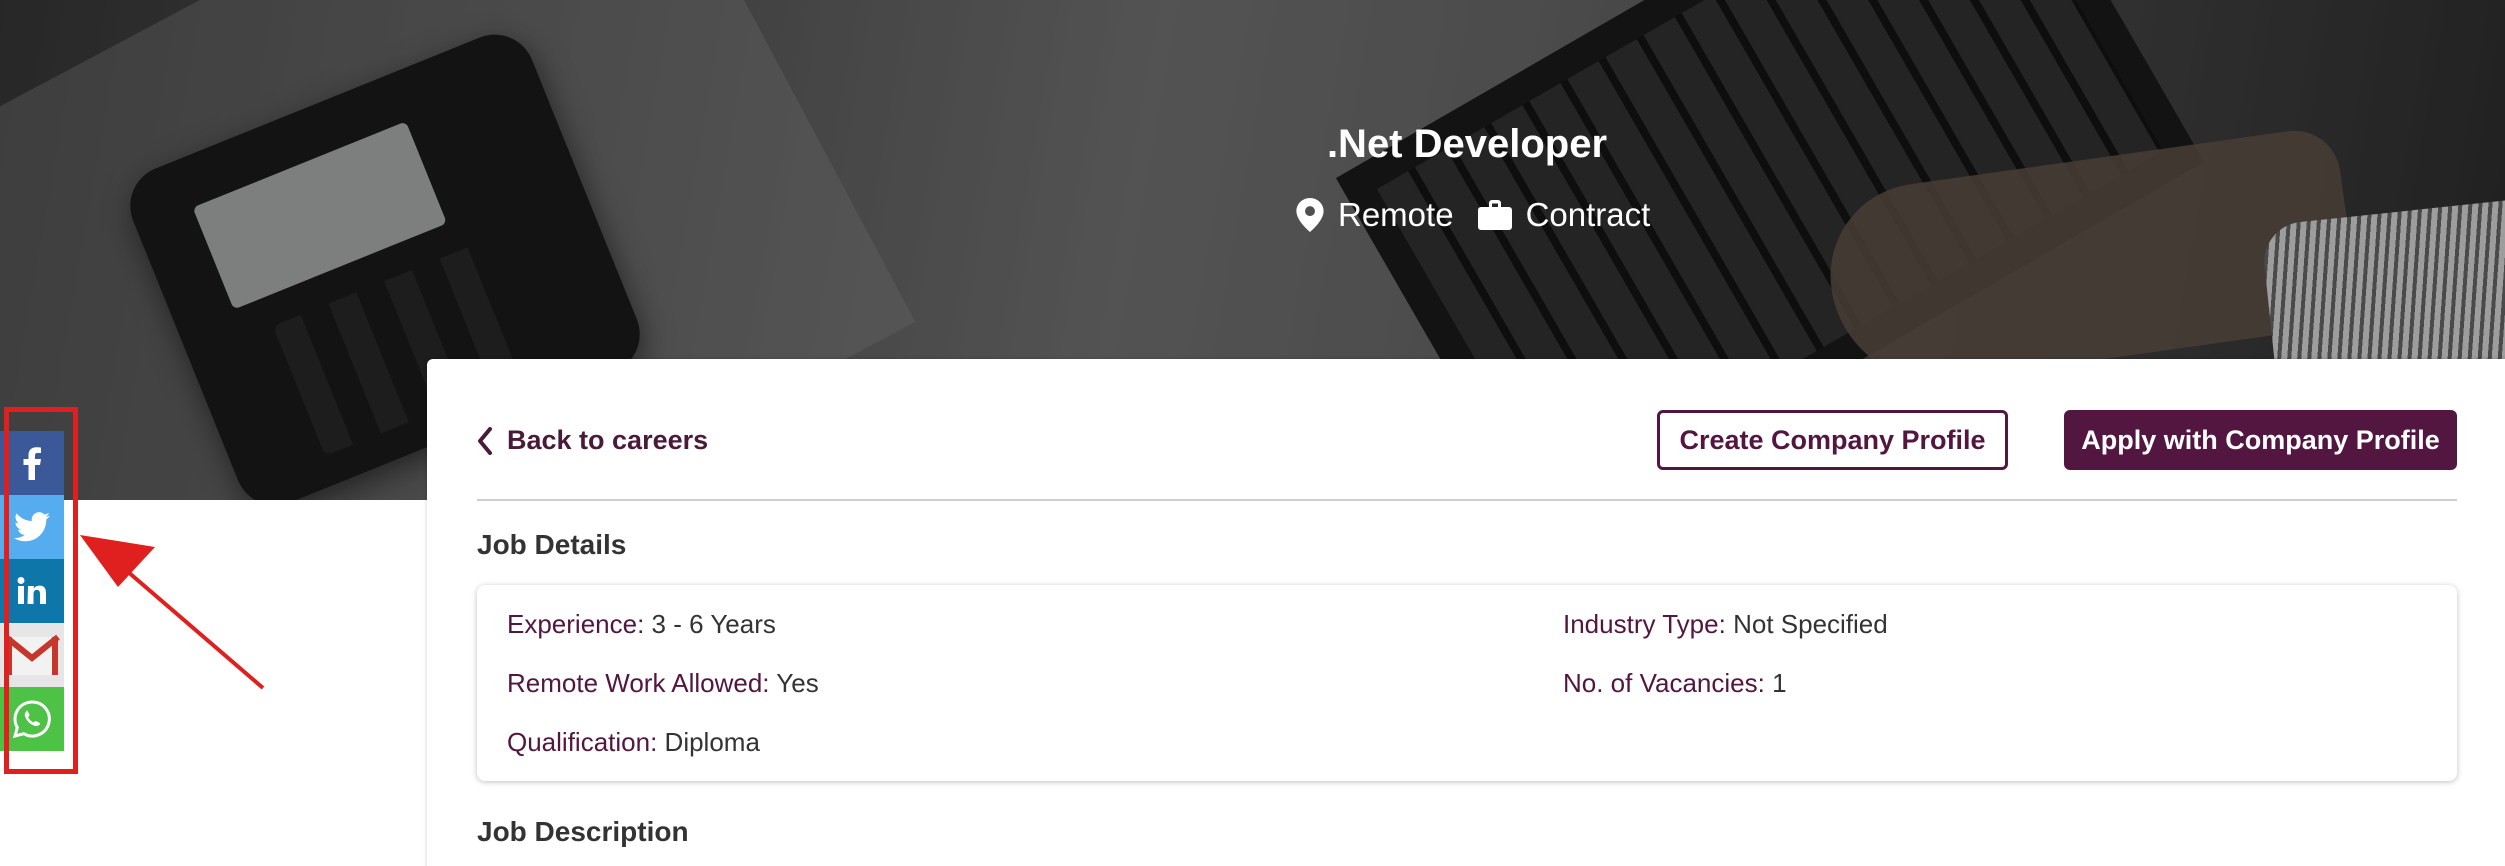  I want to click on detail-remote-work-label: Remote Work Allowed:, so click(638, 683).